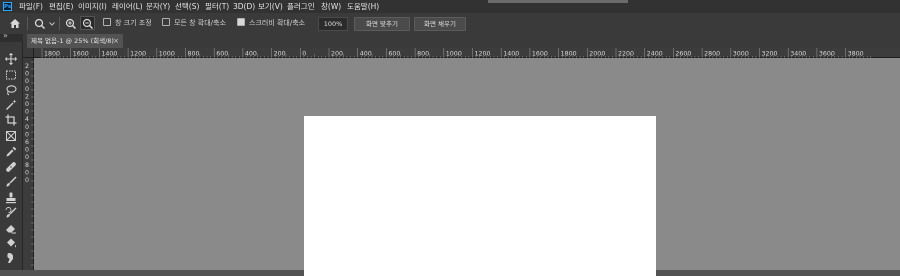  Describe the element at coordinates (277, 23) in the screenshot. I see `scrubby-zoom-label: 스크러비 확대/축소` at that location.